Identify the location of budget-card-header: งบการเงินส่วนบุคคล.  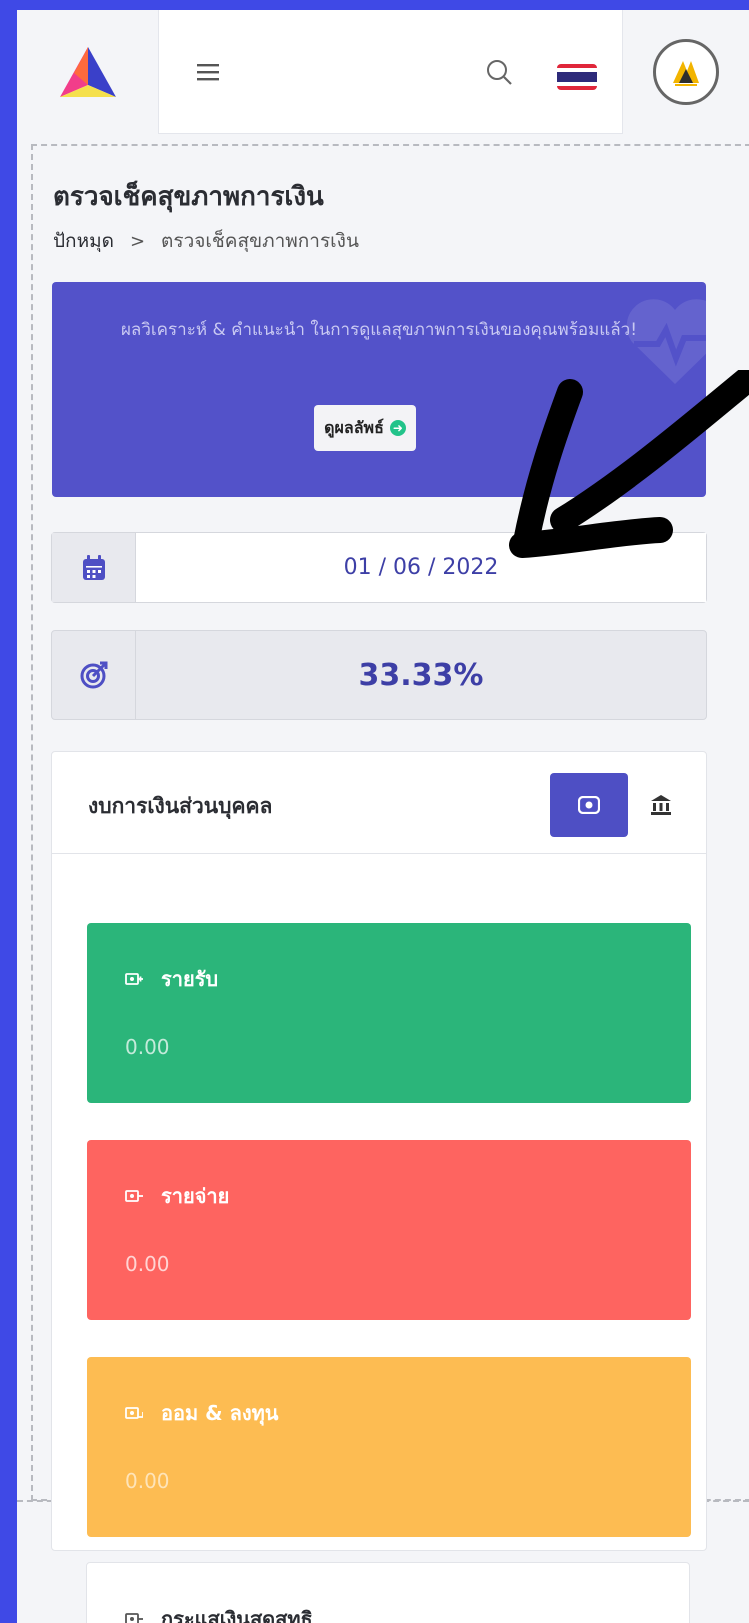
(379, 803).